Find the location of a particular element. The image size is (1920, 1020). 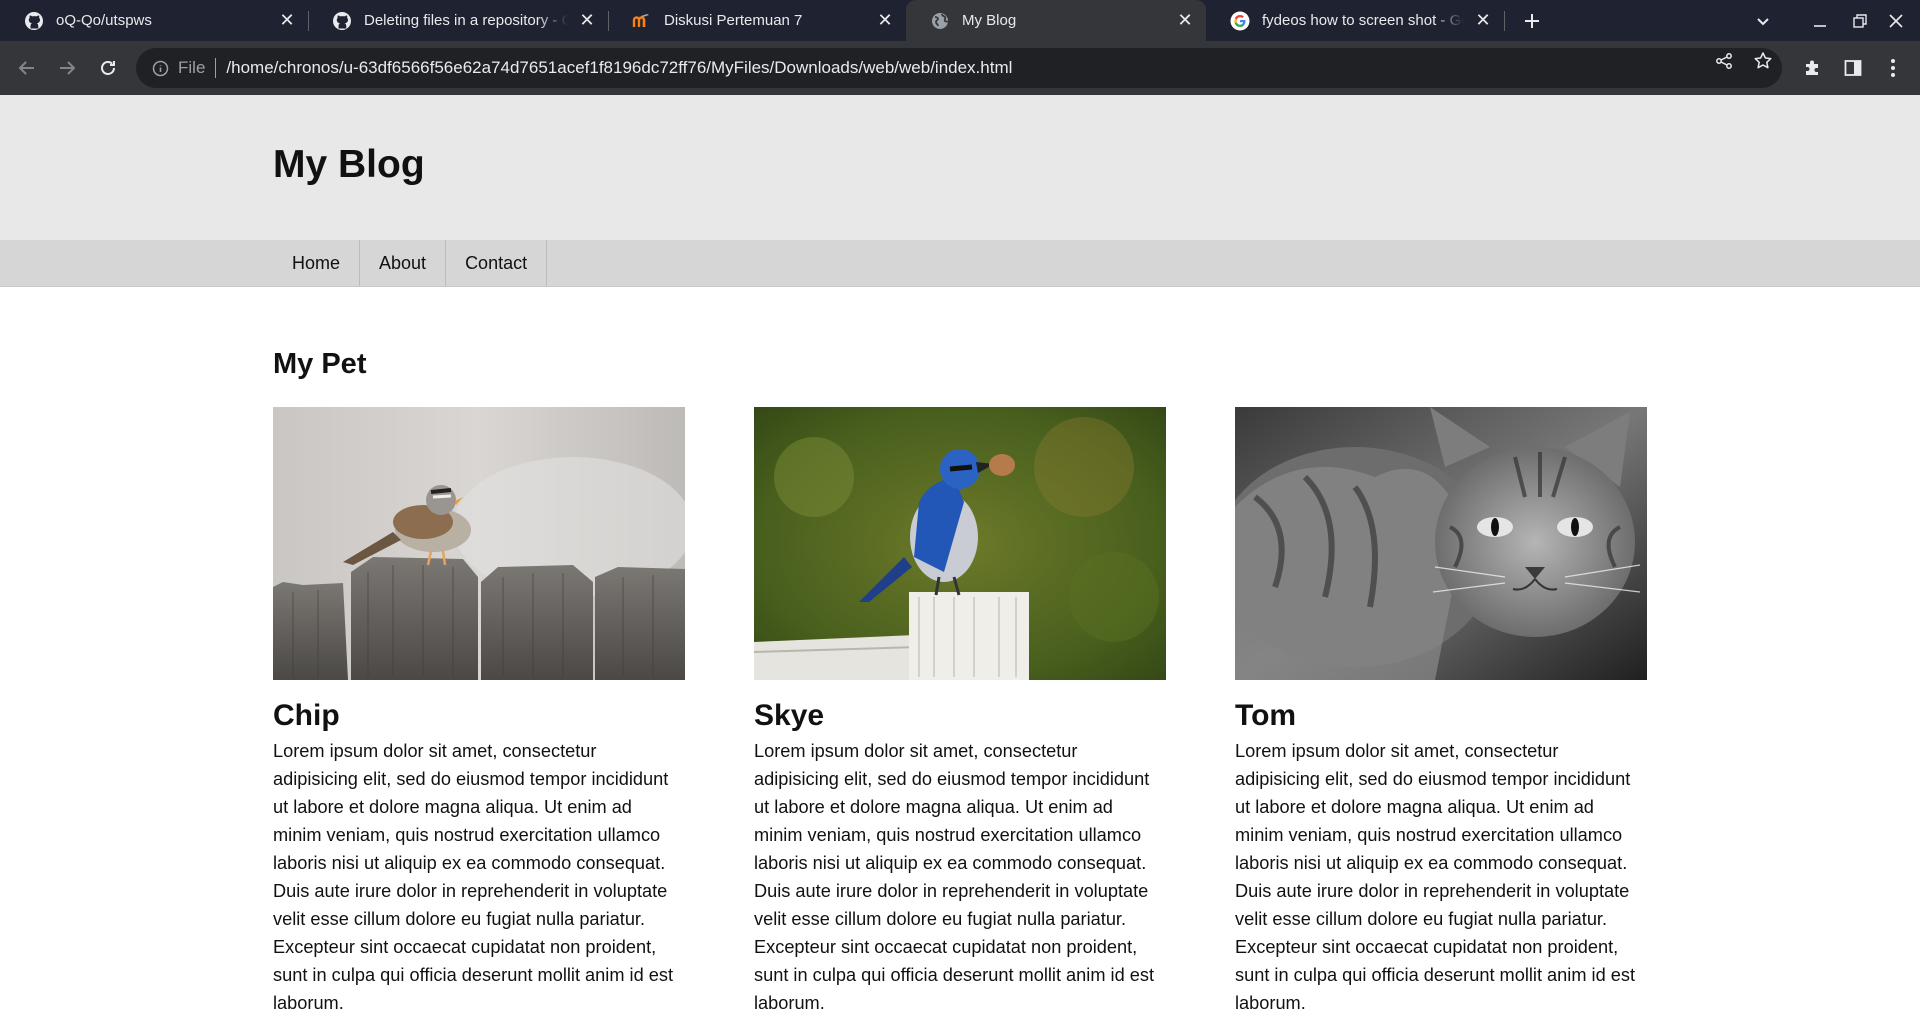

chevron-down-icon is located at coordinates (1763, 21).